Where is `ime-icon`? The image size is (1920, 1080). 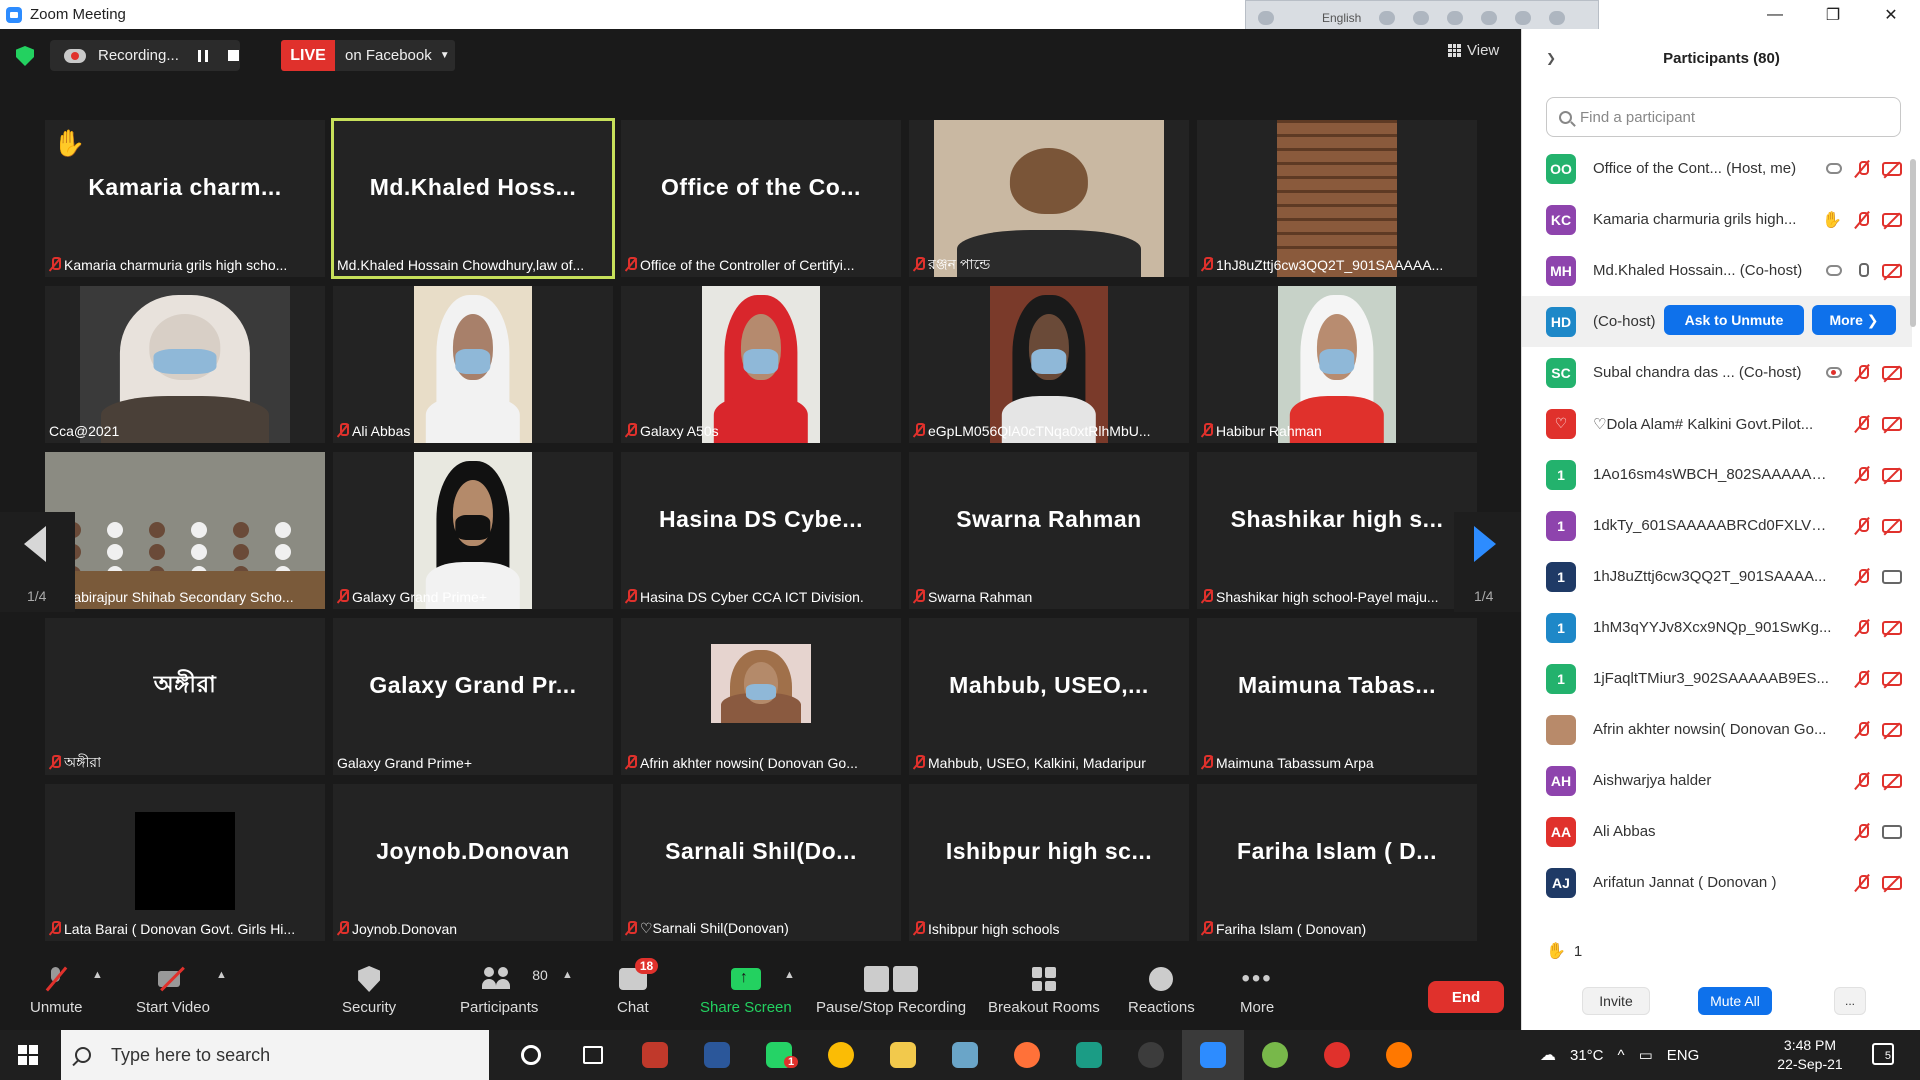 ime-icon is located at coordinates (1266, 18).